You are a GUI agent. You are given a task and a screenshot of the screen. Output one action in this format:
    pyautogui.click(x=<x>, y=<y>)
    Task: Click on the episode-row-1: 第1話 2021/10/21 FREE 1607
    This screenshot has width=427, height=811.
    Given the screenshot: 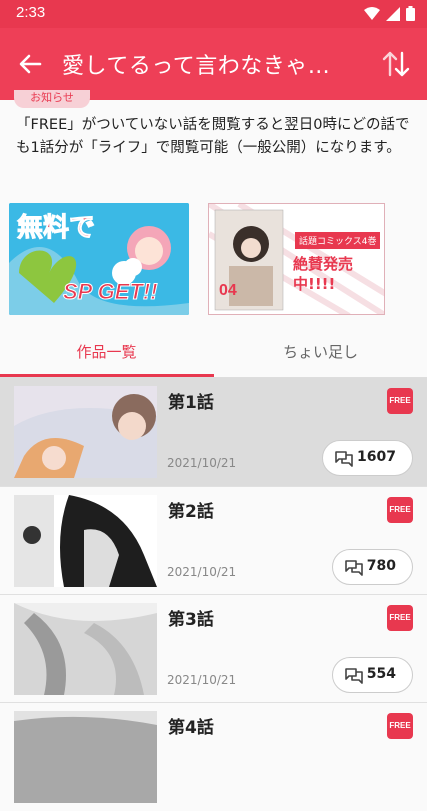 What is the action you would take?
    pyautogui.click(x=213, y=432)
    